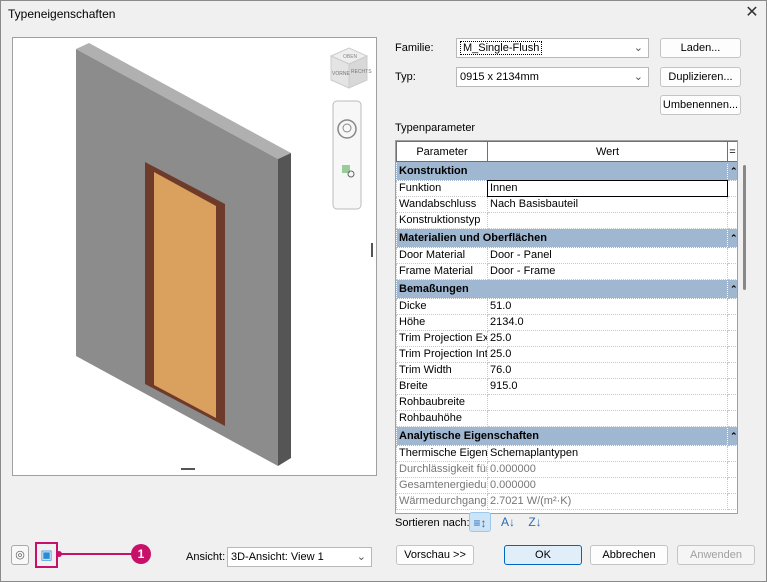 The height and width of the screenshot is (582, 767). I want to click on type-label: Typ:, so click(405, 77).